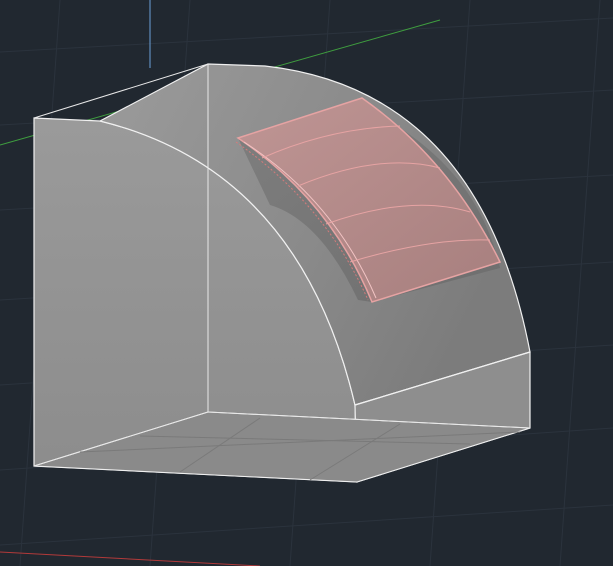  Describe the element at coordinates (130, 558) in the screenshot. I see `x-axis-line` at that location.